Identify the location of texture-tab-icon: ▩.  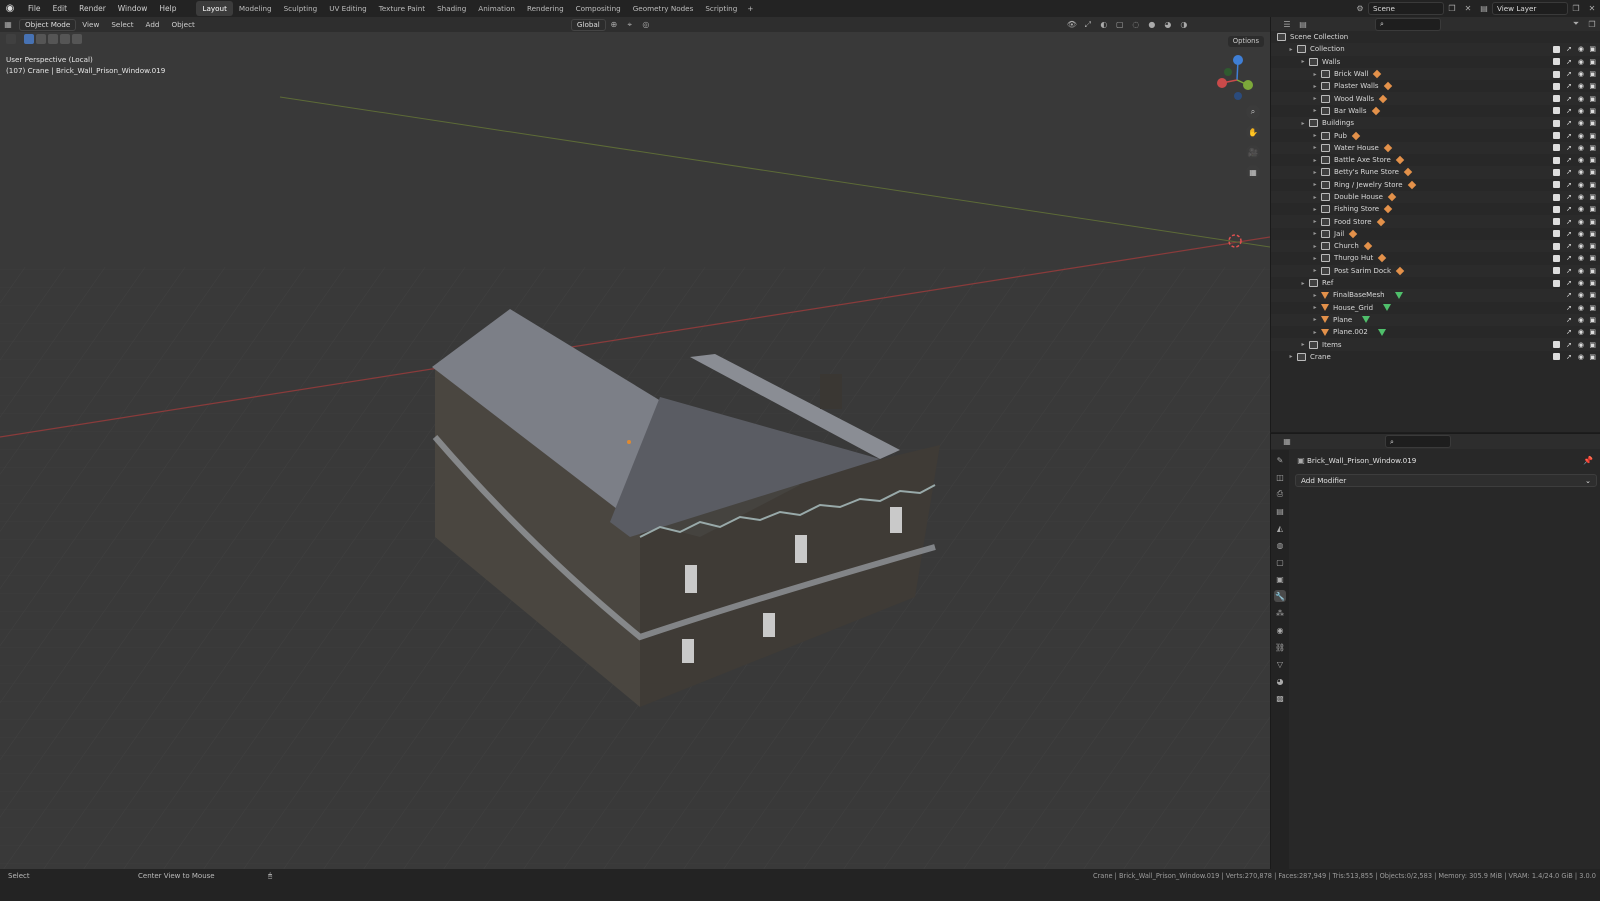
(1280, 698).